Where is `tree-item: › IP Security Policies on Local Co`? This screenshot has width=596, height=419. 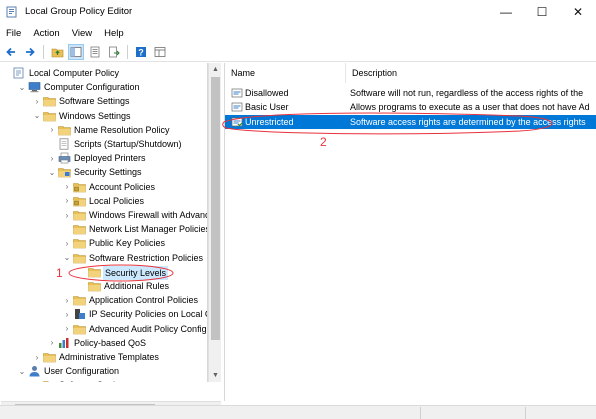 tree-item: › IP Security Policies on Local Co is located at coordinates (104, 314).